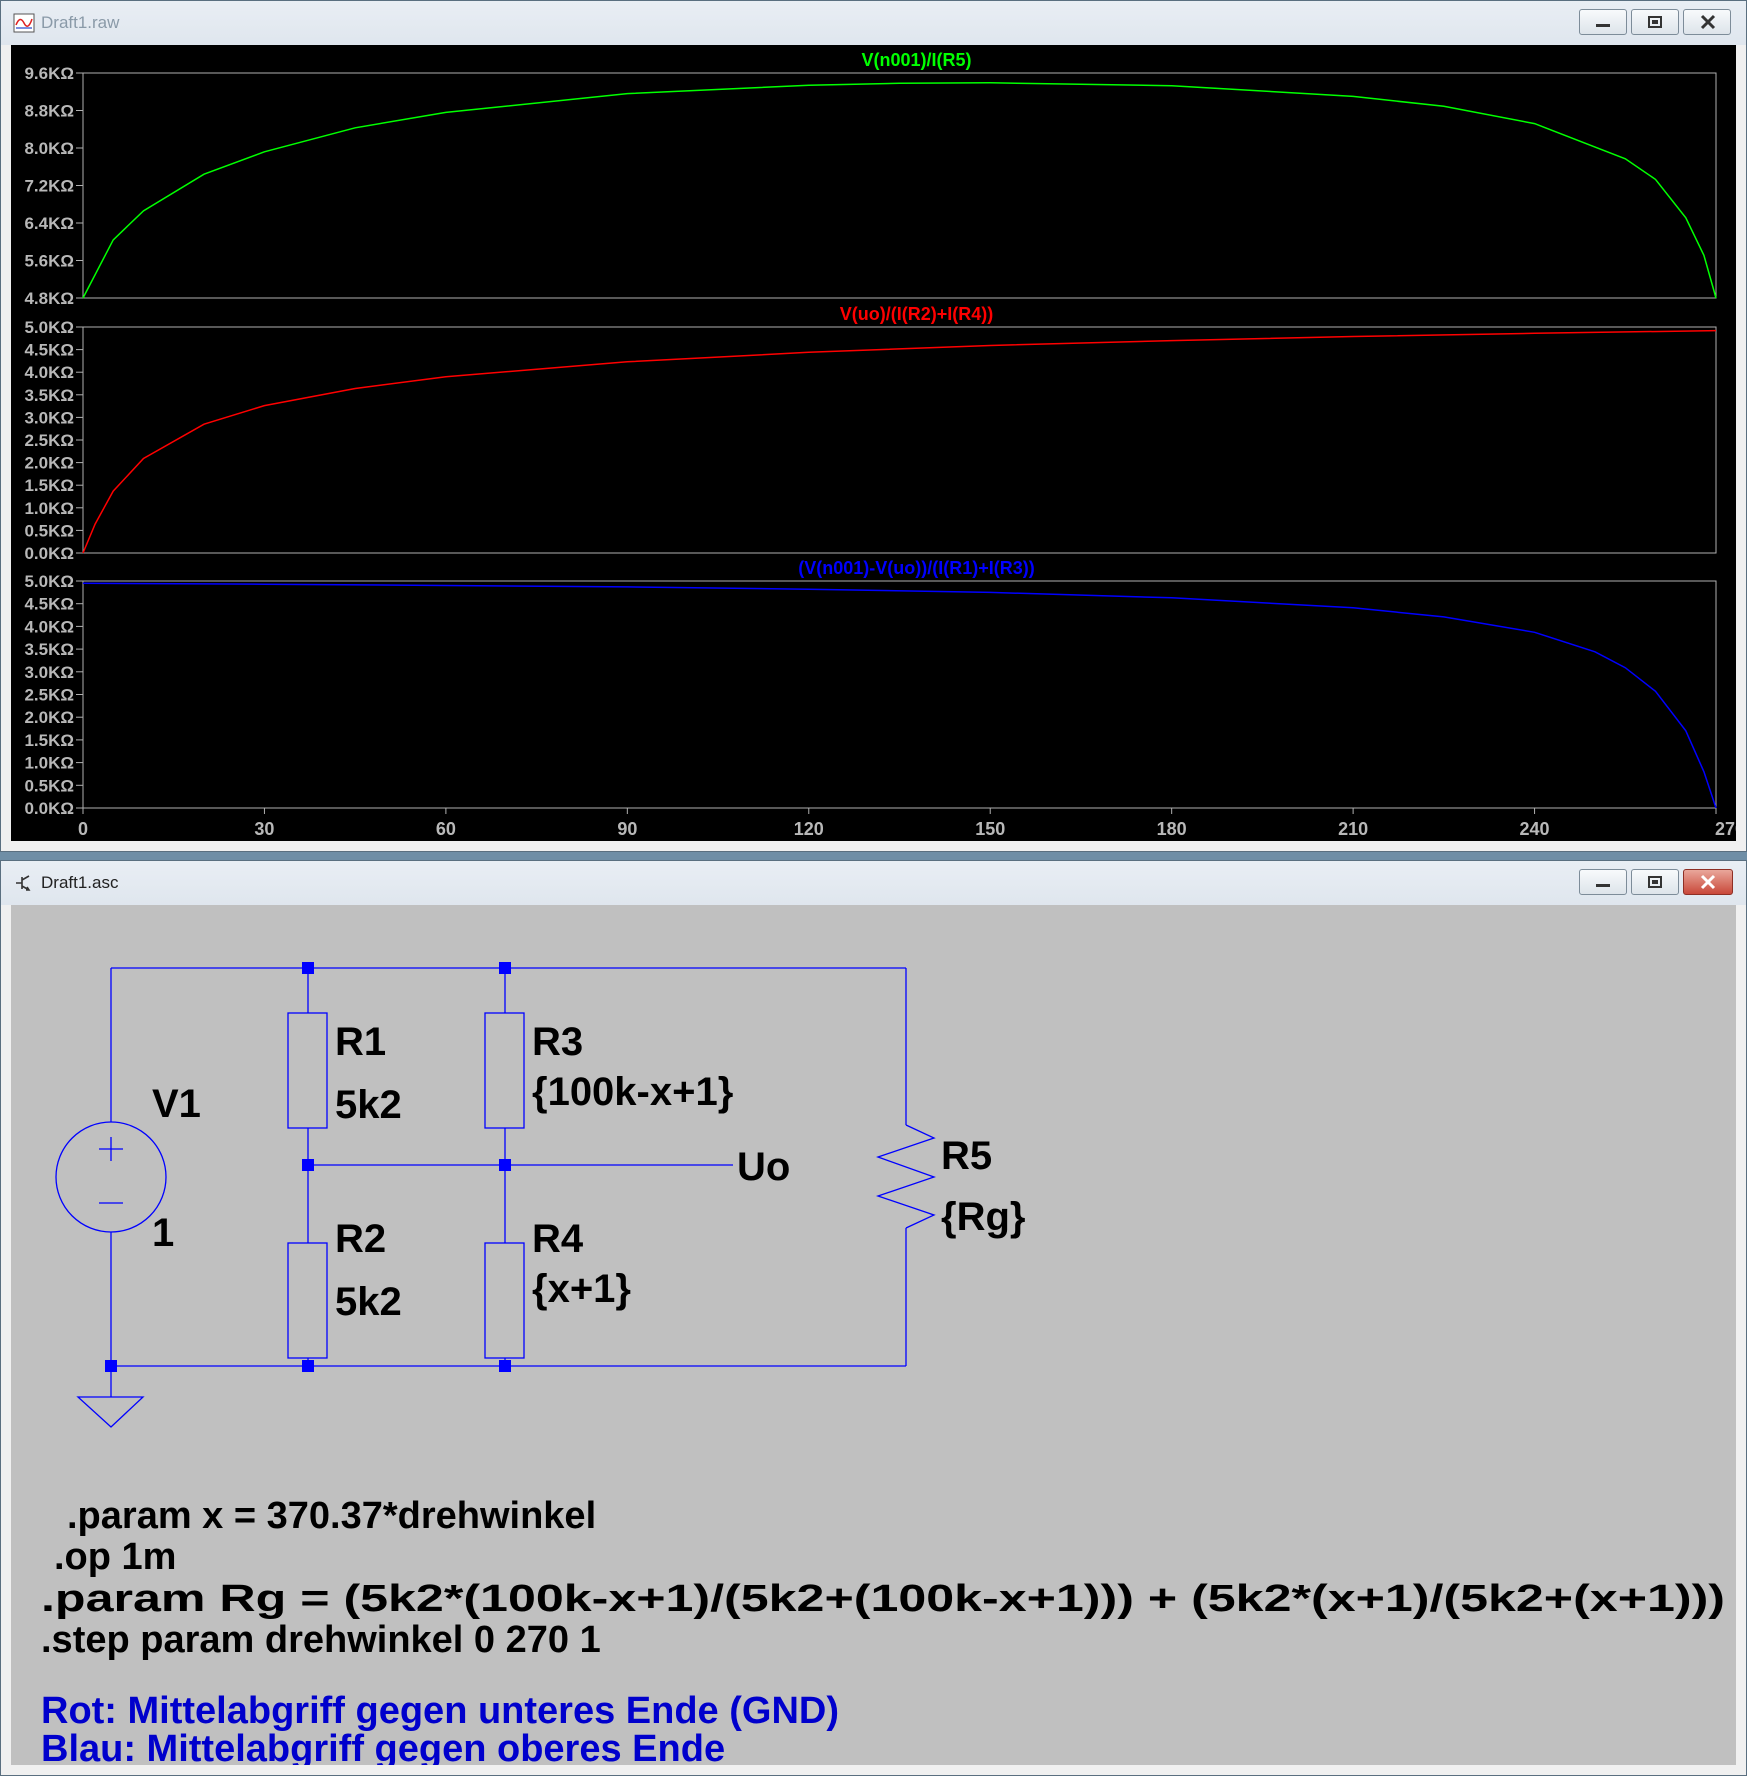  Describe the element at coordinates (990, 829) in the screenshot. I see `x-tick-label: 150` at that location.